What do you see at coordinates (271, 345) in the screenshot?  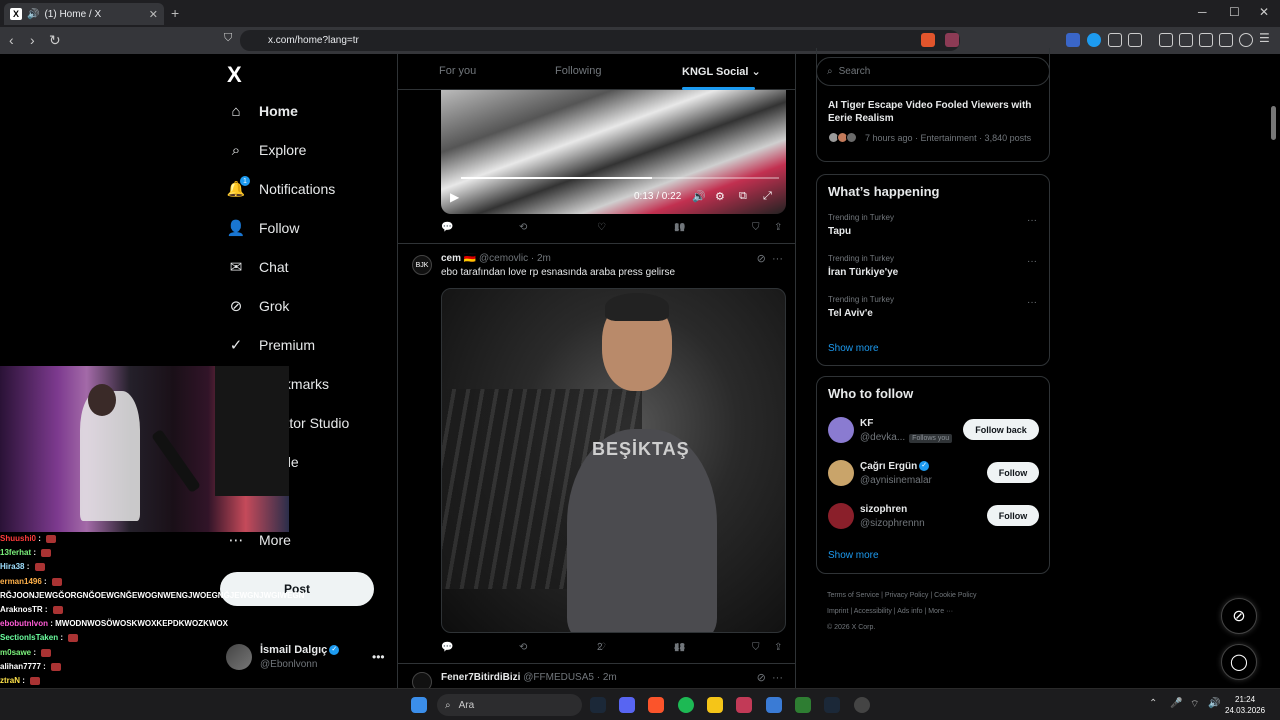 I see `sidebar-item-premium: ✓ Premium` at bounding box center [271, 345].